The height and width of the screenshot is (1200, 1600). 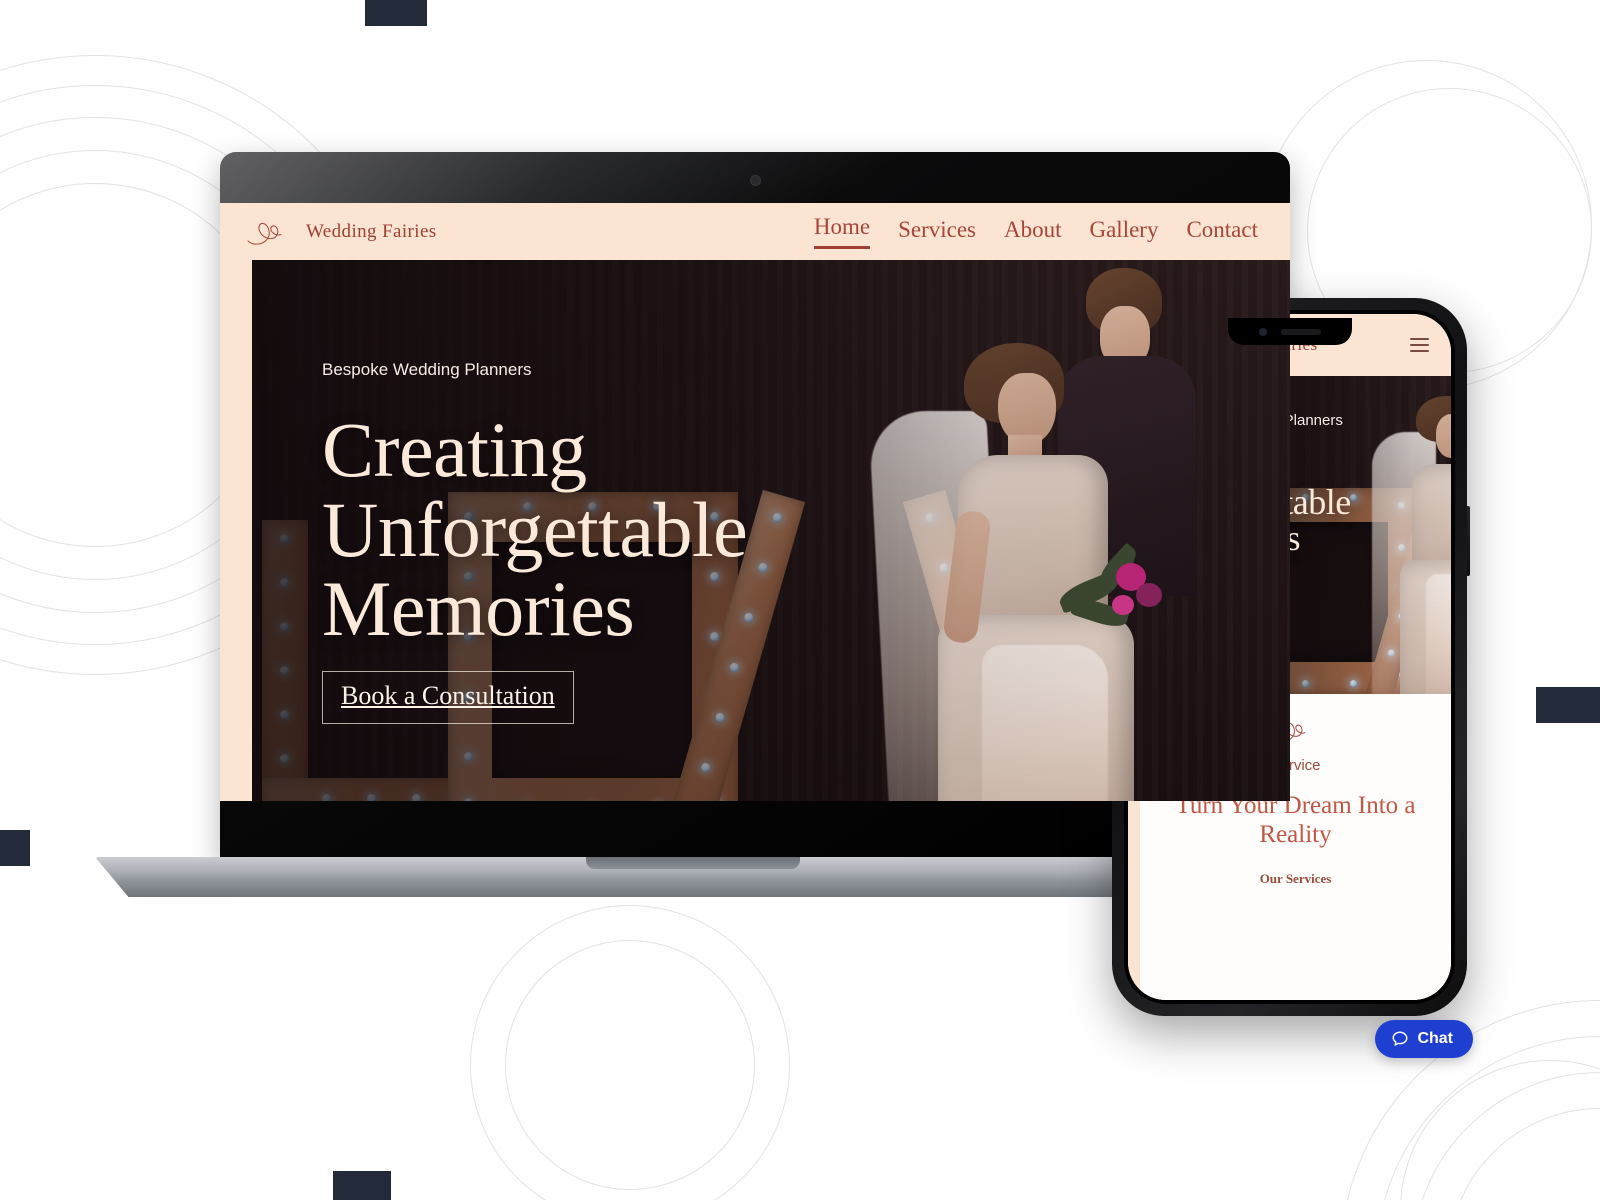 I want to click on book-consultation-button: Book a Consultation, so click(x=448, y=697).